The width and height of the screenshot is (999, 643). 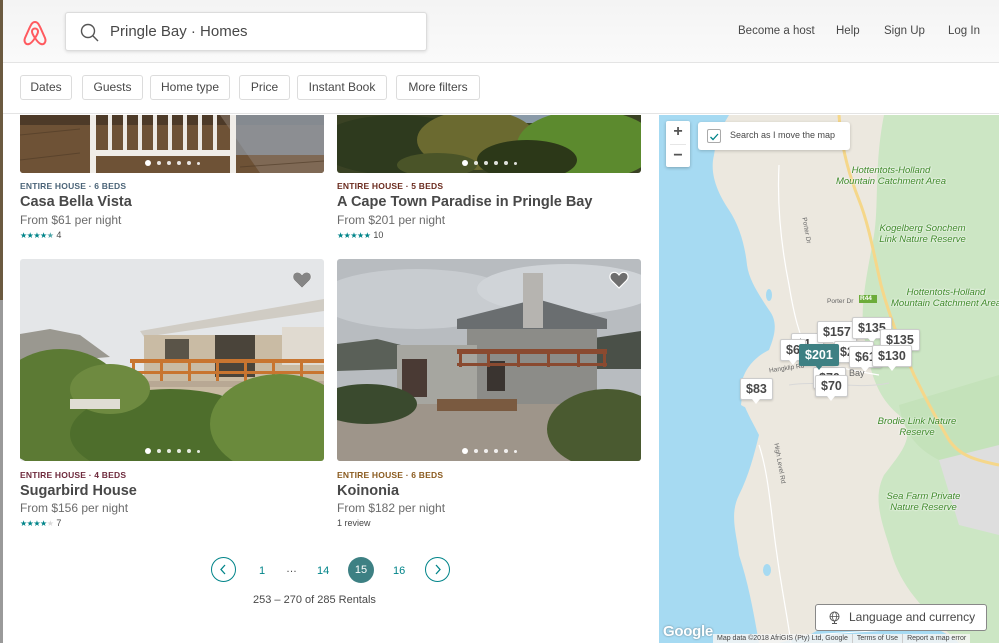 I want to click on log-in-link: Log In, so click(x=964, y=31).